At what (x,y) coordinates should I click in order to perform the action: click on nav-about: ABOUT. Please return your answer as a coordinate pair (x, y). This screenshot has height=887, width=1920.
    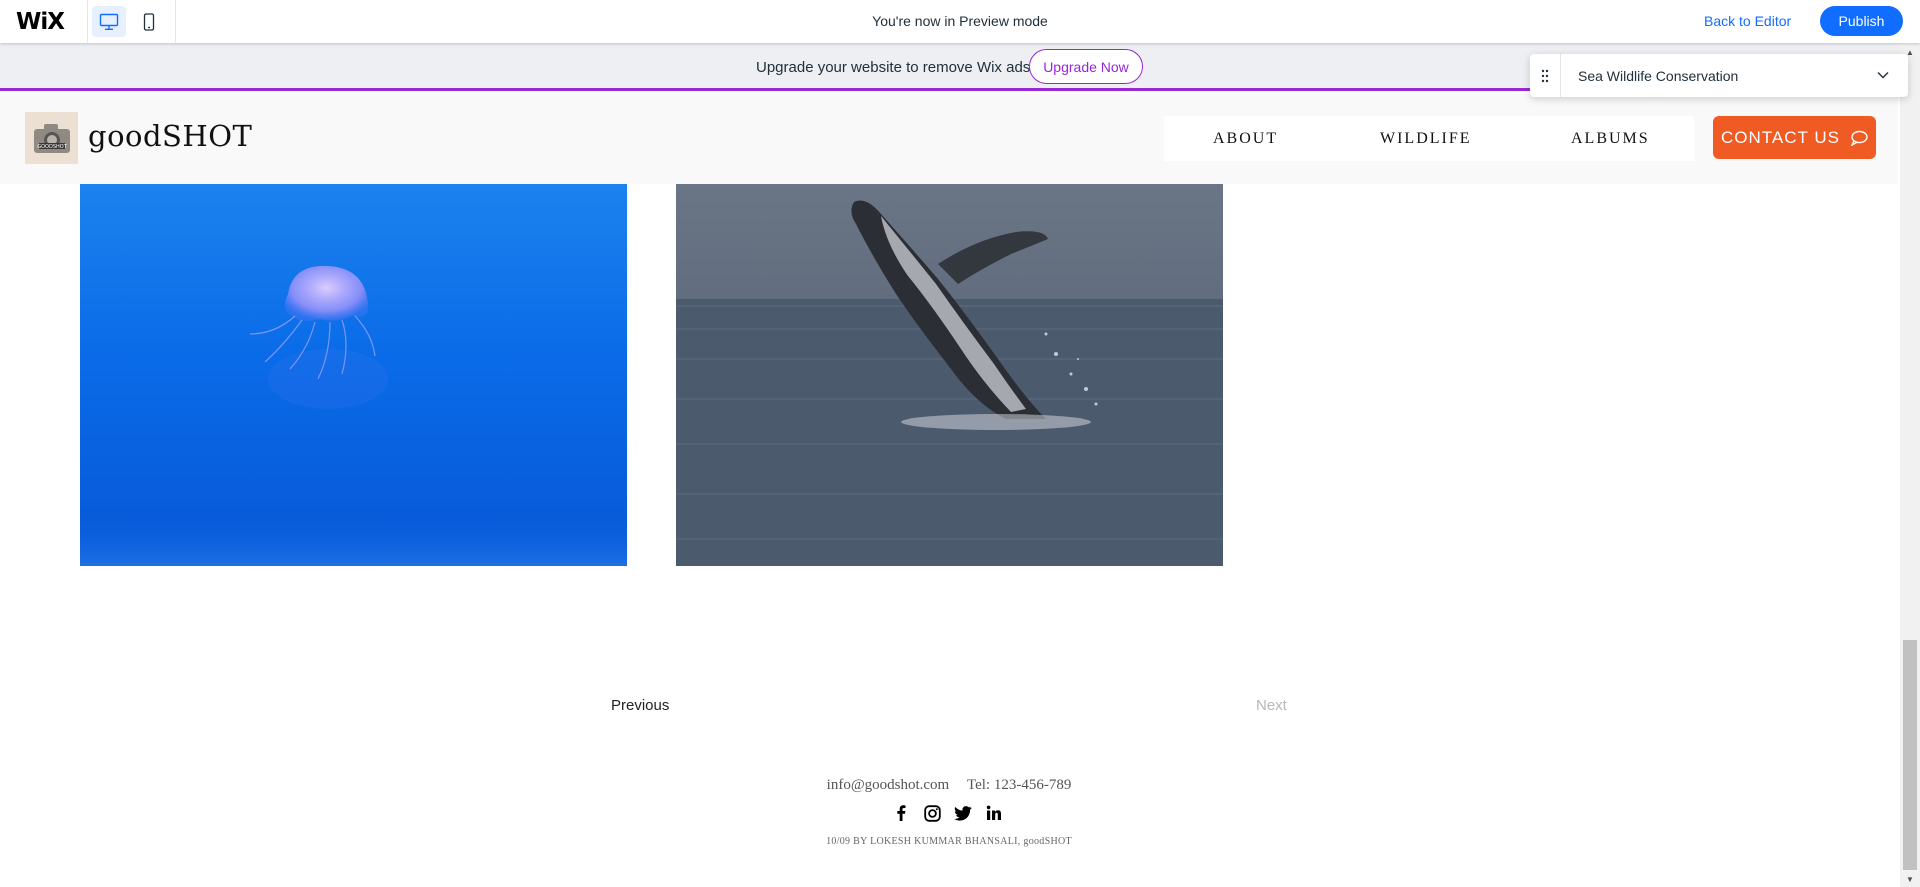
    Looking at the image, I should click on (1245, 139).